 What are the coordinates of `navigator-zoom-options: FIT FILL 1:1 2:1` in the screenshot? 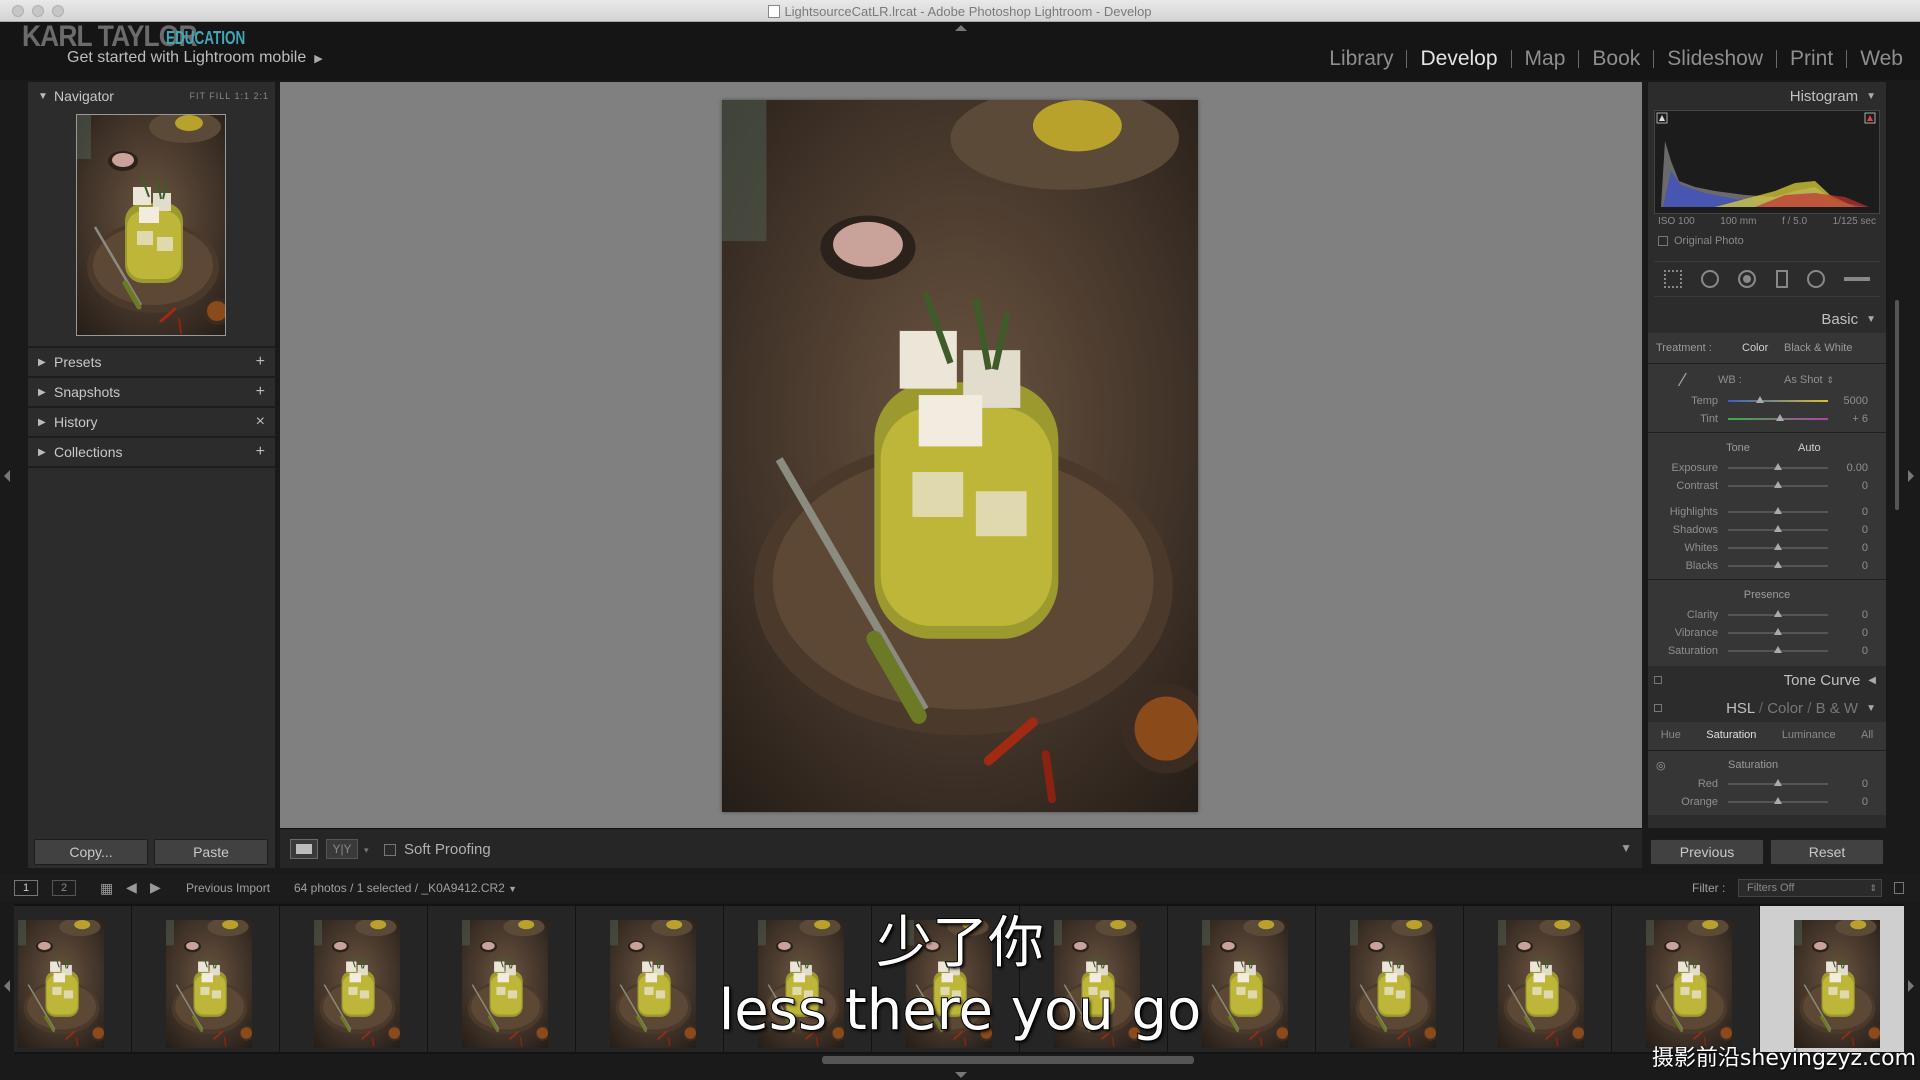 It's located at (229, 96).